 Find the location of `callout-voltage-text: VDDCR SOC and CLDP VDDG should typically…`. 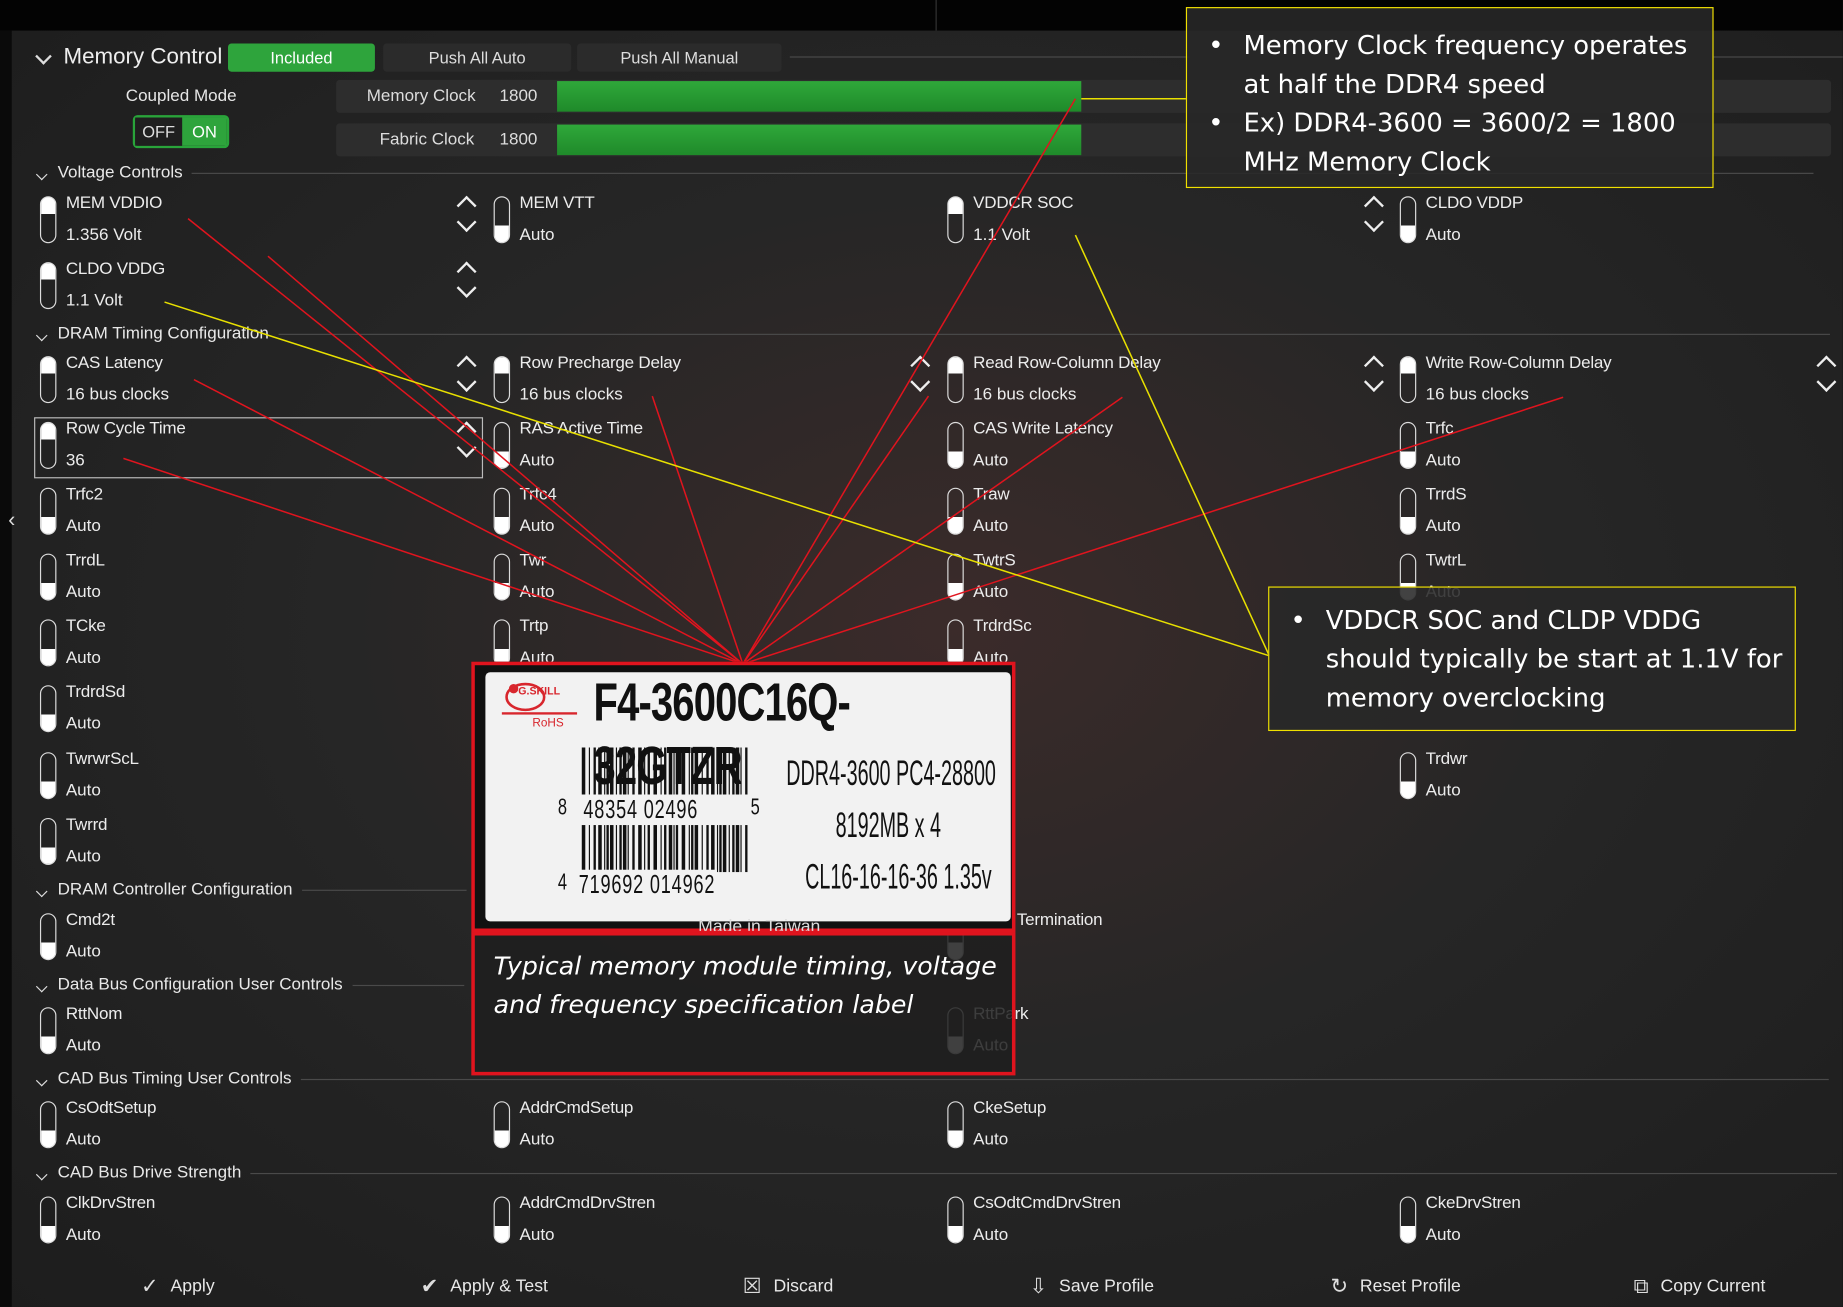

callout-voltage-text: VDDCR SOC and CLDP VDDG should typically… is located at coordinates (1542, 660).